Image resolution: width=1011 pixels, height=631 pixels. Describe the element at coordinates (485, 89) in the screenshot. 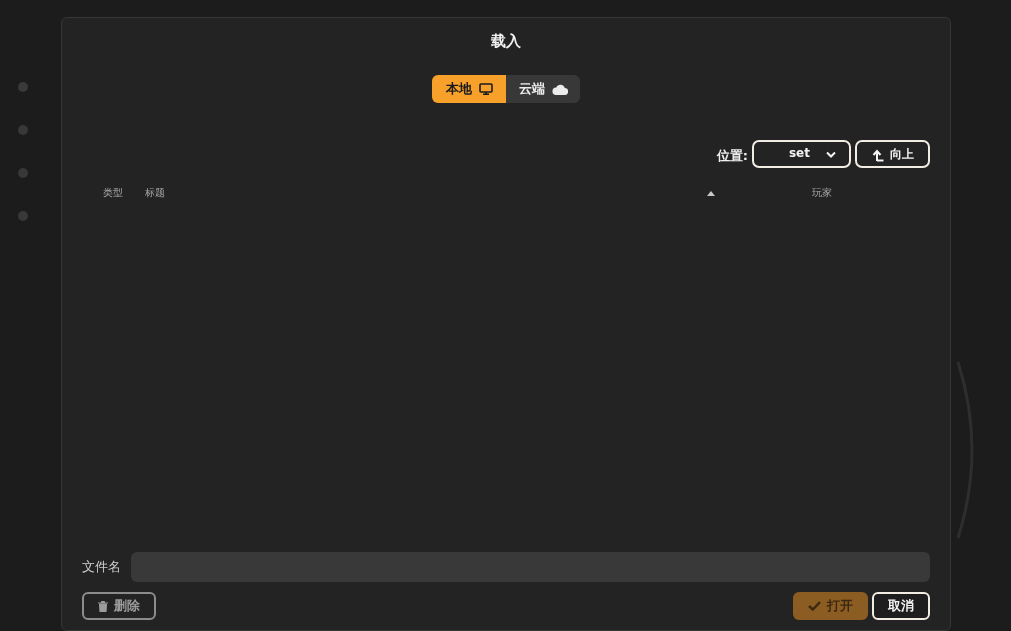

I see `monitor-icon` at that location.